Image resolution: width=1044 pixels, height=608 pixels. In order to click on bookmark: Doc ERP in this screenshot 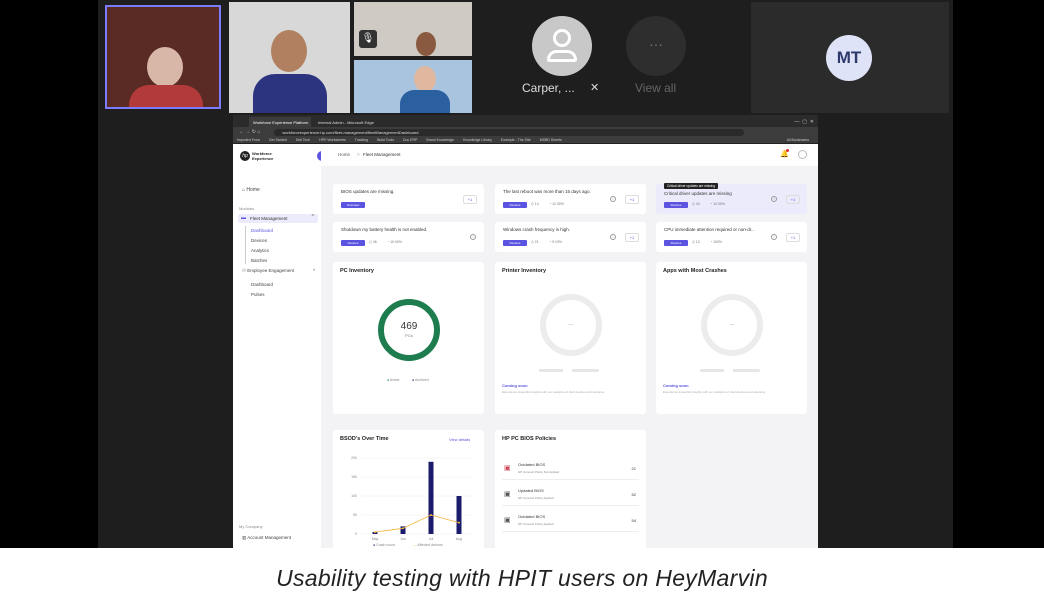, I will do `click(410, 140)`.